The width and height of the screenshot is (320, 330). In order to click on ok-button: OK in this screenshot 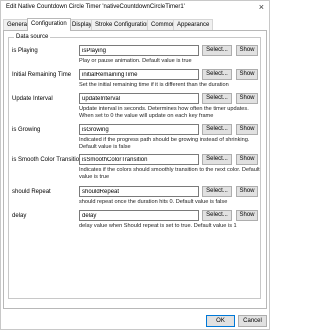, I will do `click(220, 321)`.